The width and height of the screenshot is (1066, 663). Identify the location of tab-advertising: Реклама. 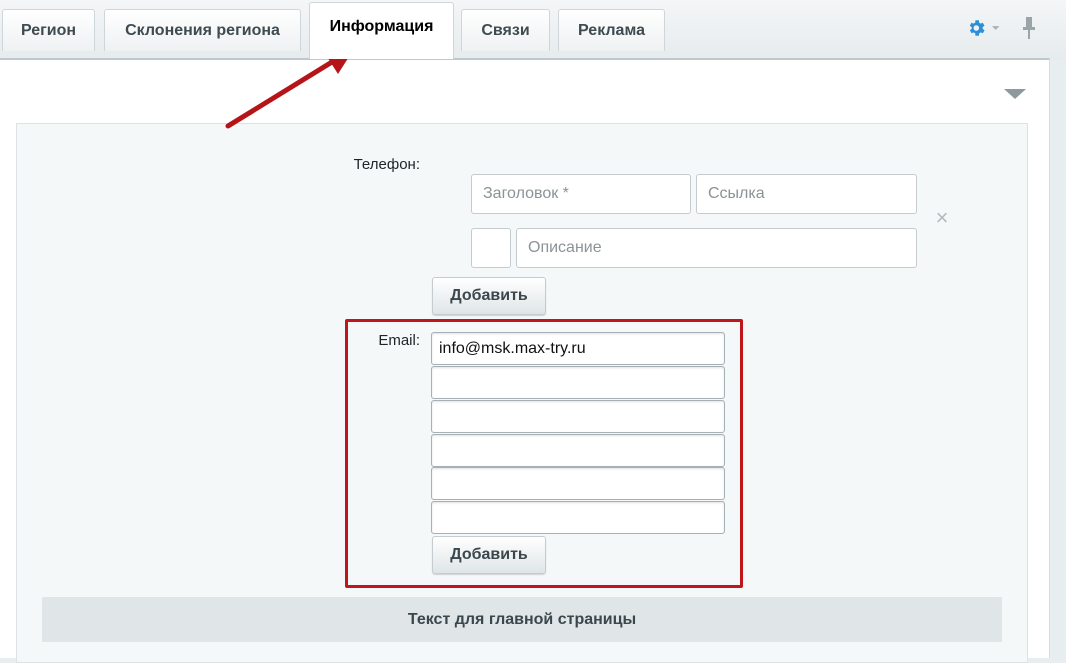
(611, 30).